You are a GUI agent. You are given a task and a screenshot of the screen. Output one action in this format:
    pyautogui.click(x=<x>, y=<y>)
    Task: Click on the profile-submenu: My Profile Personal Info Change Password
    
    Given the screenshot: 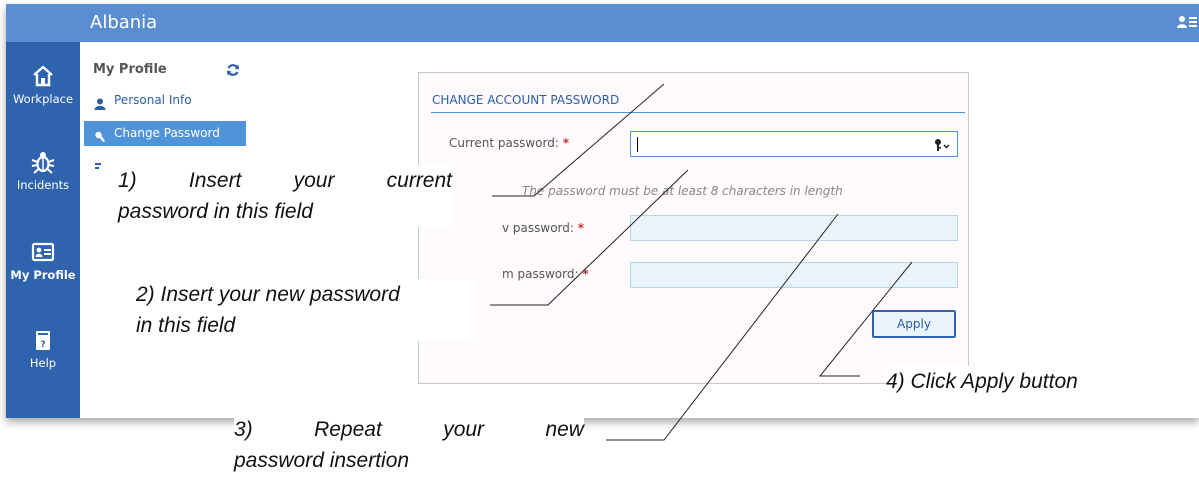 What is the action you would take?
    pyautogui.click(x=165, y=230)
    